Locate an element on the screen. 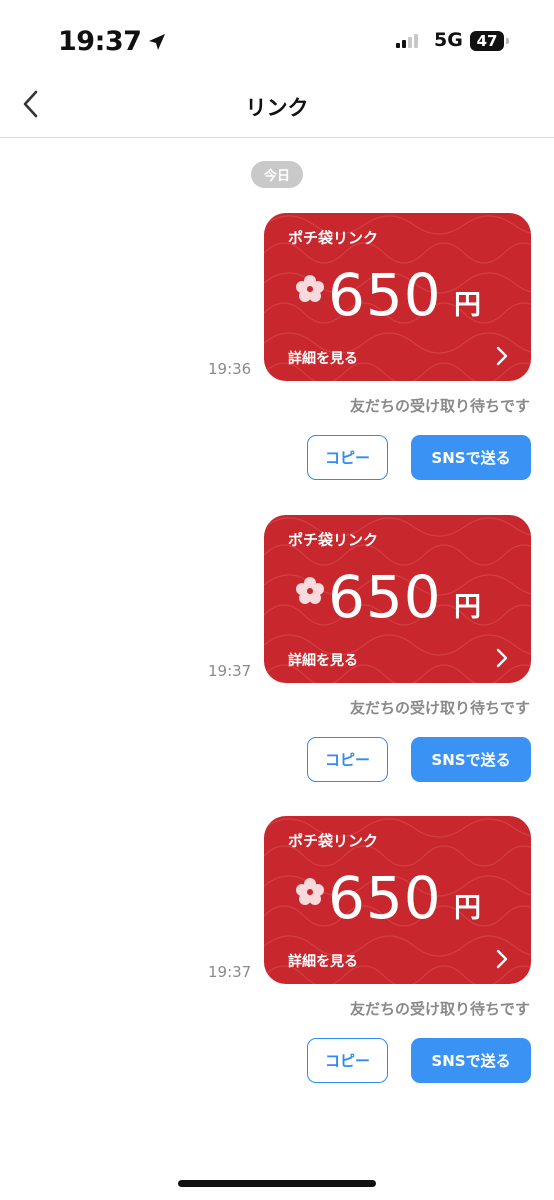 Image resolution: width=554 pixels, height=1200 pixels. page-title: リンク is located at coordinates (277, 108).